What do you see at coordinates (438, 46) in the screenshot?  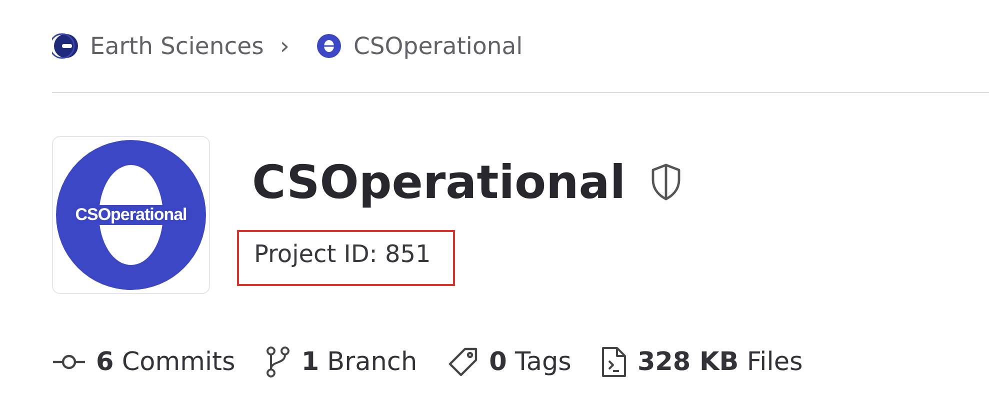 I see `breadcrumb-link: CSOperational` at bounding box center [438, 46].